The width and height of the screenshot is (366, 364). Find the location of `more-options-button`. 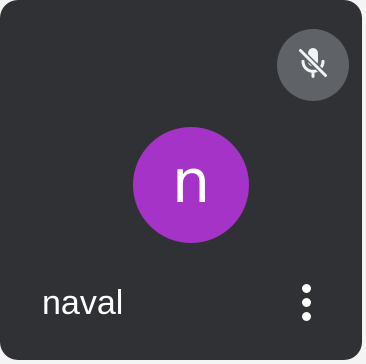

more-options-button is located at coordinates (306, 302).